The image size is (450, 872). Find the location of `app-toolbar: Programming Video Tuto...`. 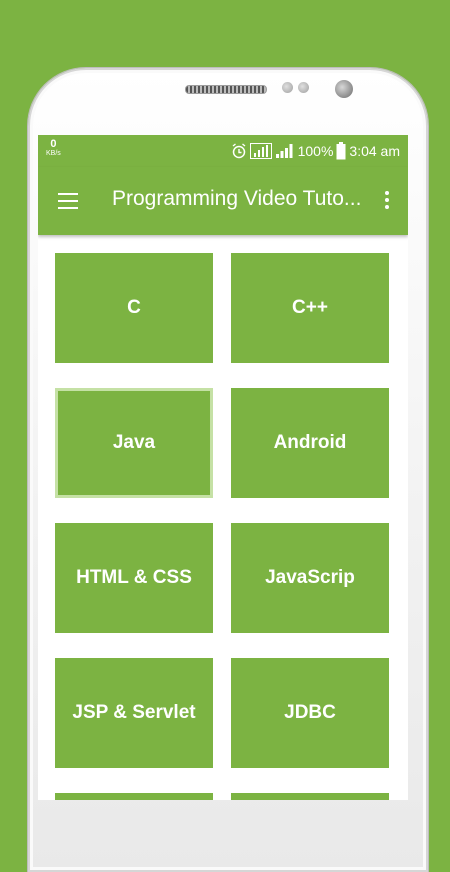

app-toolbar: Programming Video Tuto... is located at coordinates (223, 201).